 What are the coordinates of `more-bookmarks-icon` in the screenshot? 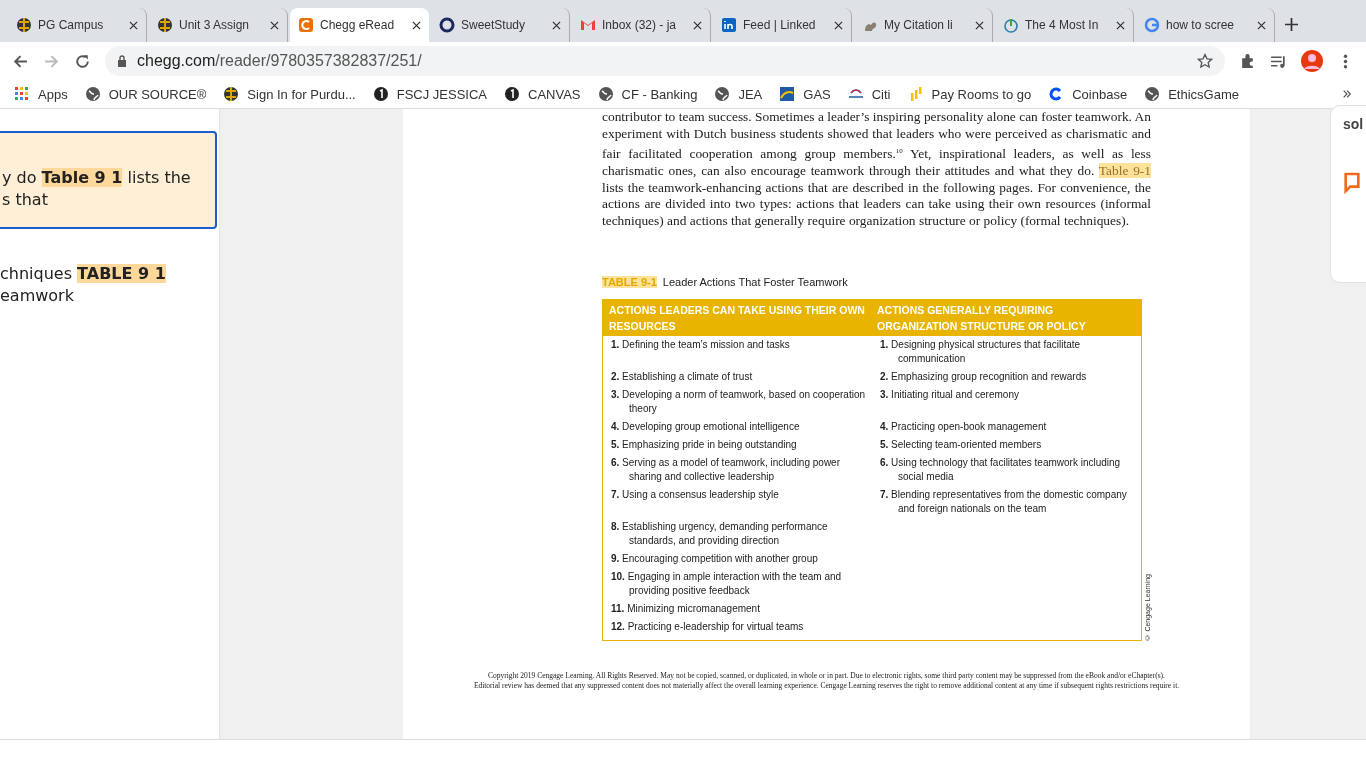 It's located at (1347, 94).